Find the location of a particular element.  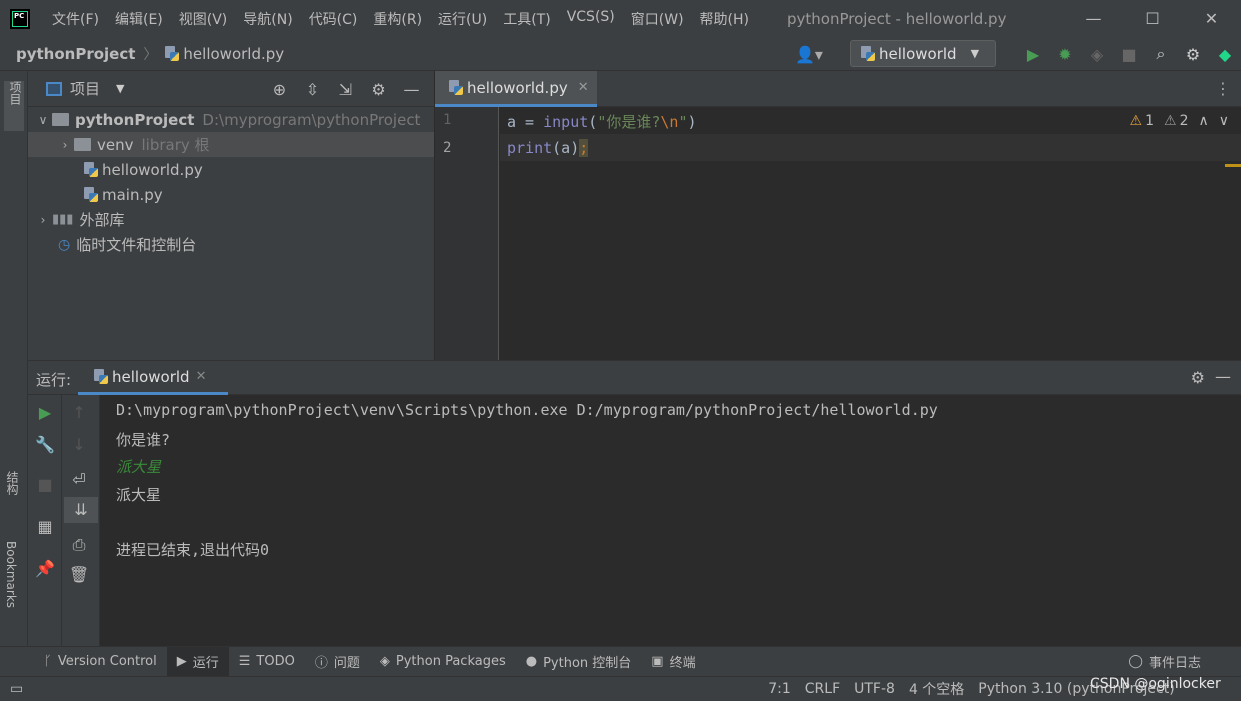

event-log-button: ◯ 事件日志 is located at coordinates (1164, 662).